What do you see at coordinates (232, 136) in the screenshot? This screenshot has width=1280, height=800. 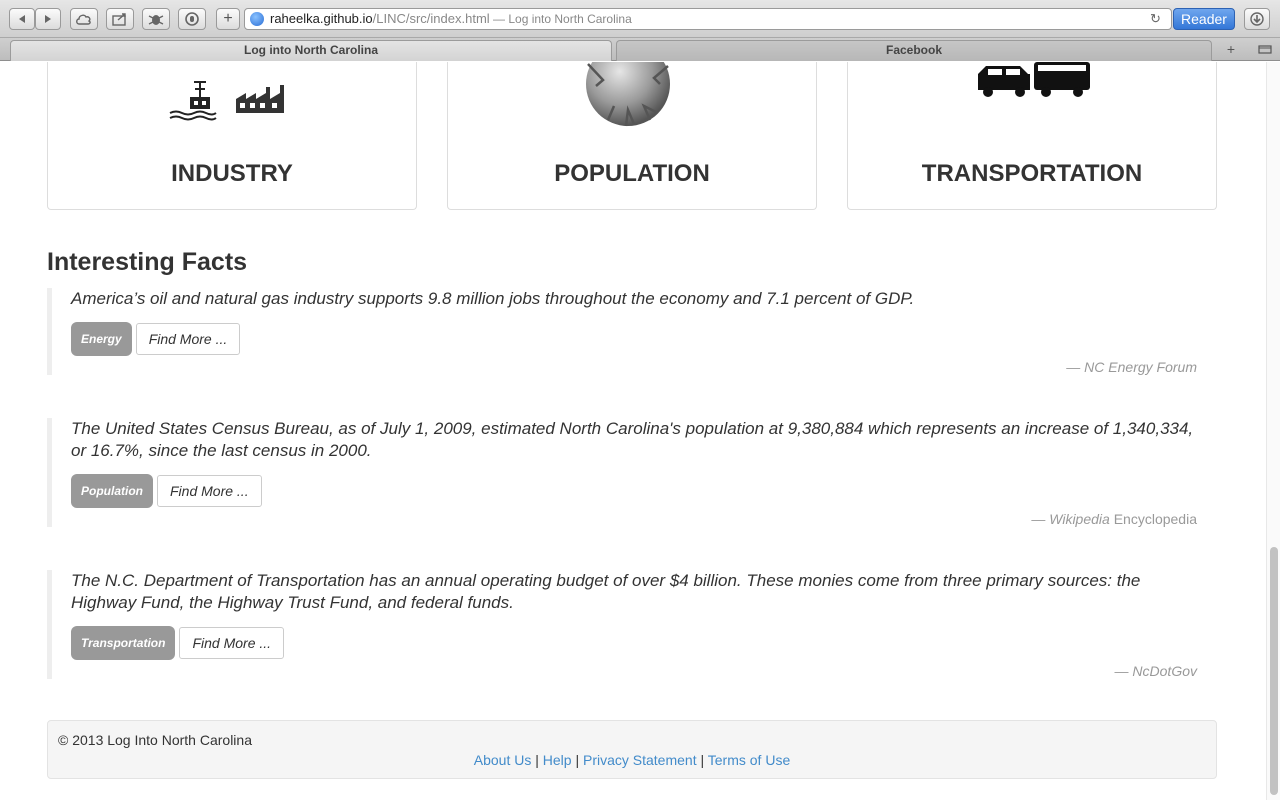 I see `category-card-industry: INDUSTRY` at bounding box center [232, 136].